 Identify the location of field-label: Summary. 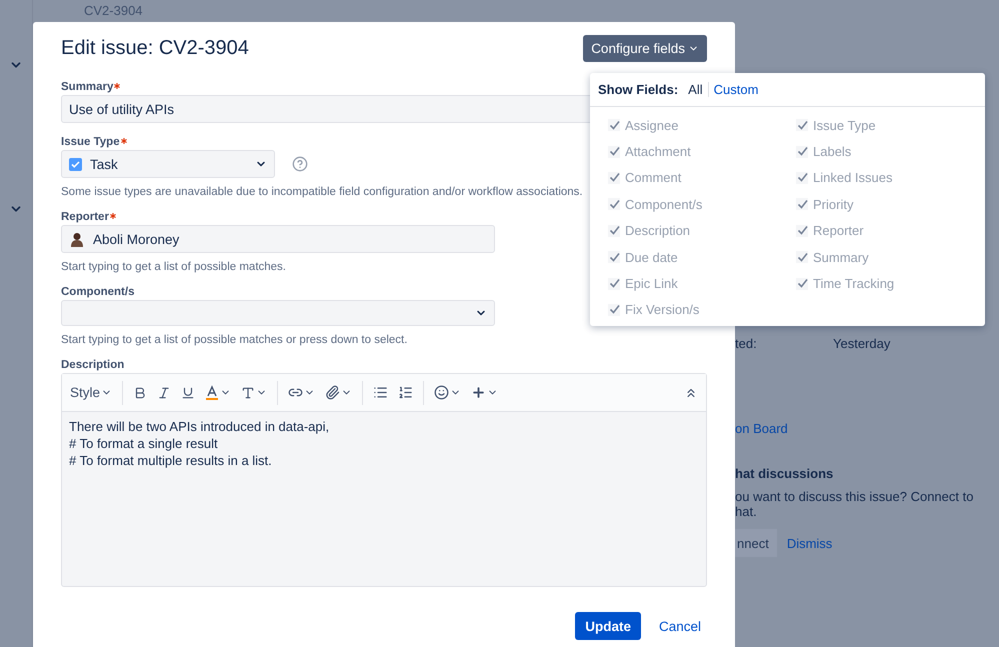
(87, 87).